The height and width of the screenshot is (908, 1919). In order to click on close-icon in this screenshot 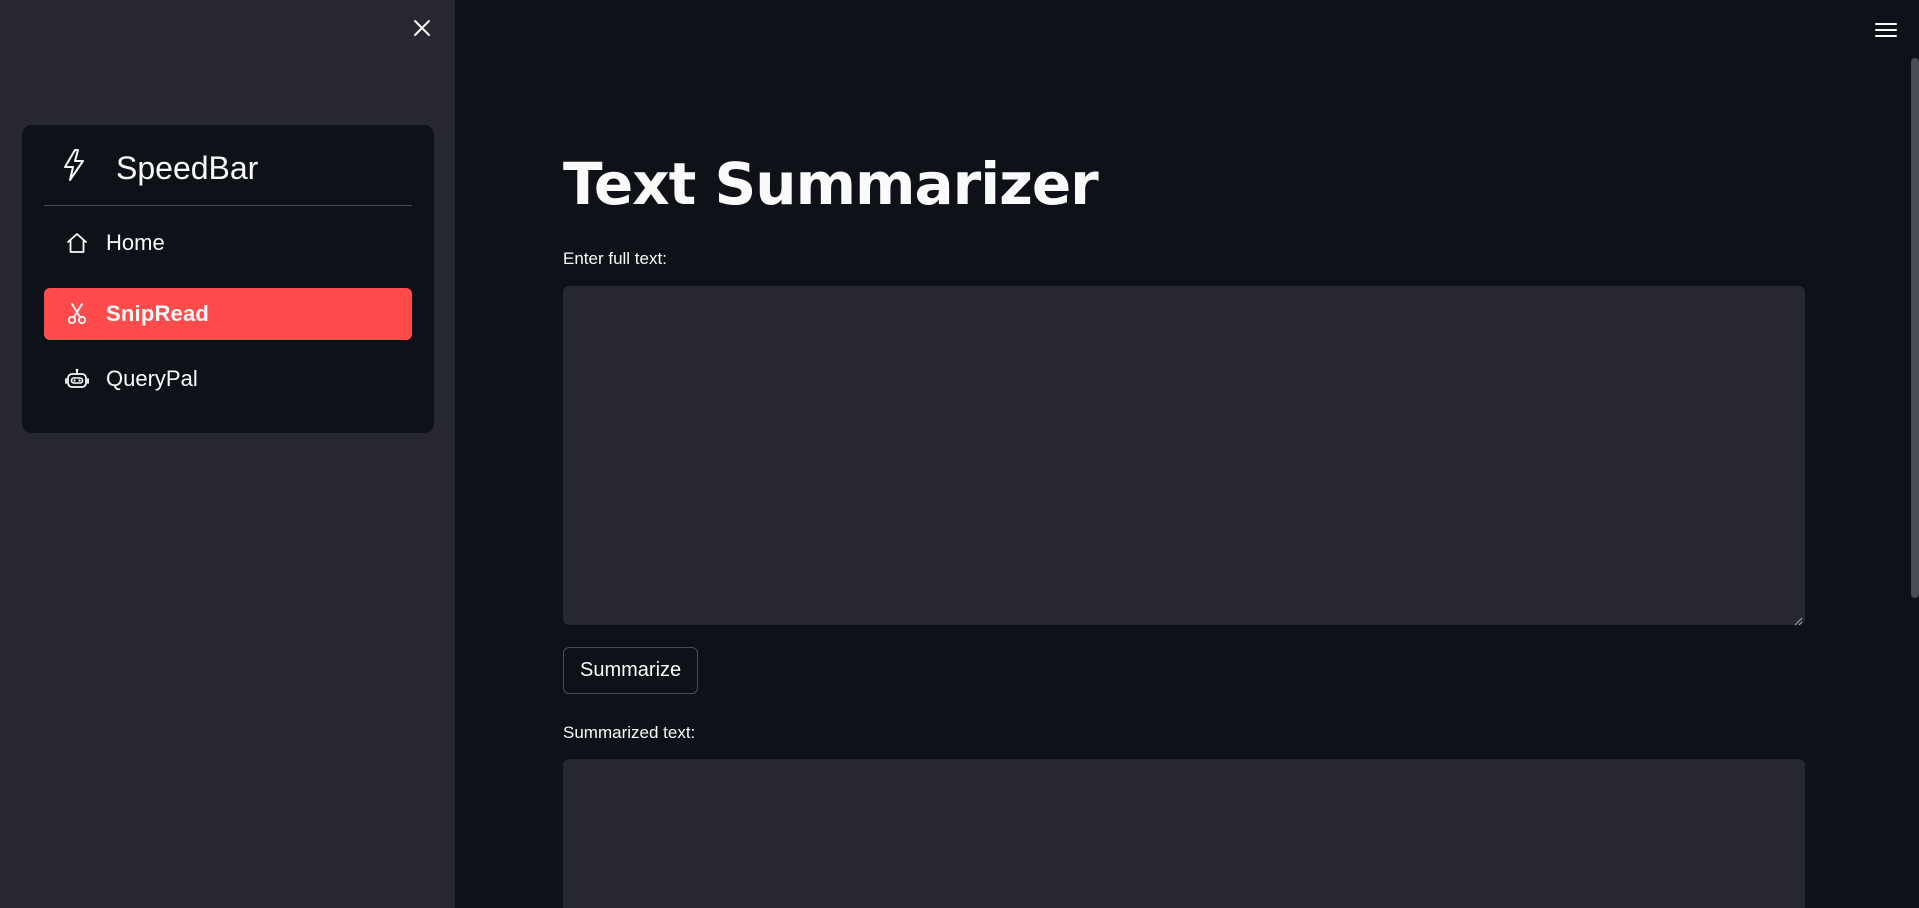, I will do `click(422, 30)`.